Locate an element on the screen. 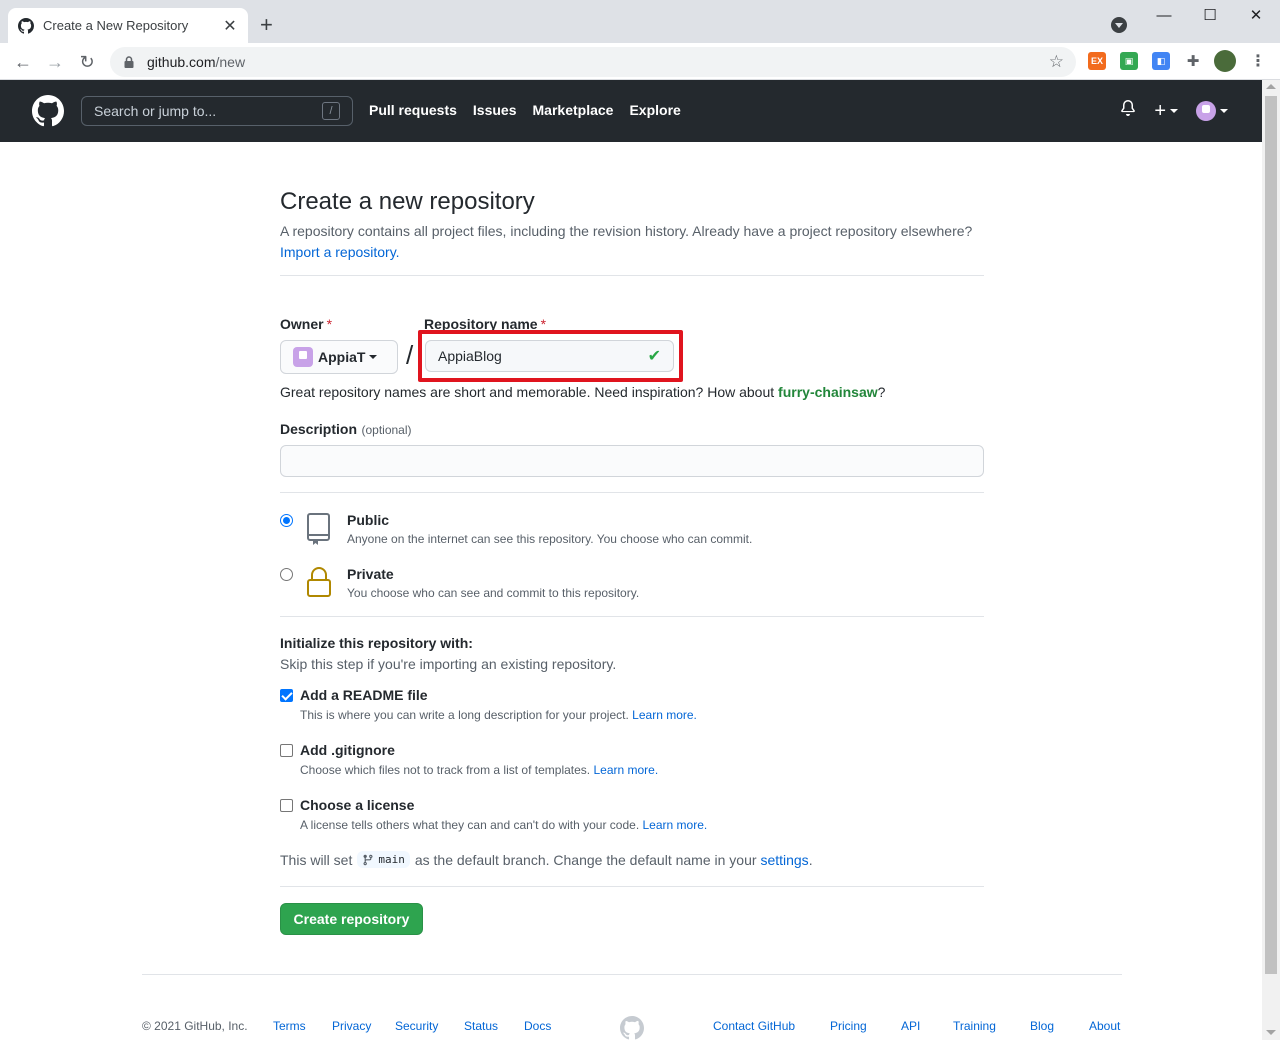 The width and height of the screenshot is (1280, 1045). nav-marketplace: Marketplace is located at coordinates (573, 110).